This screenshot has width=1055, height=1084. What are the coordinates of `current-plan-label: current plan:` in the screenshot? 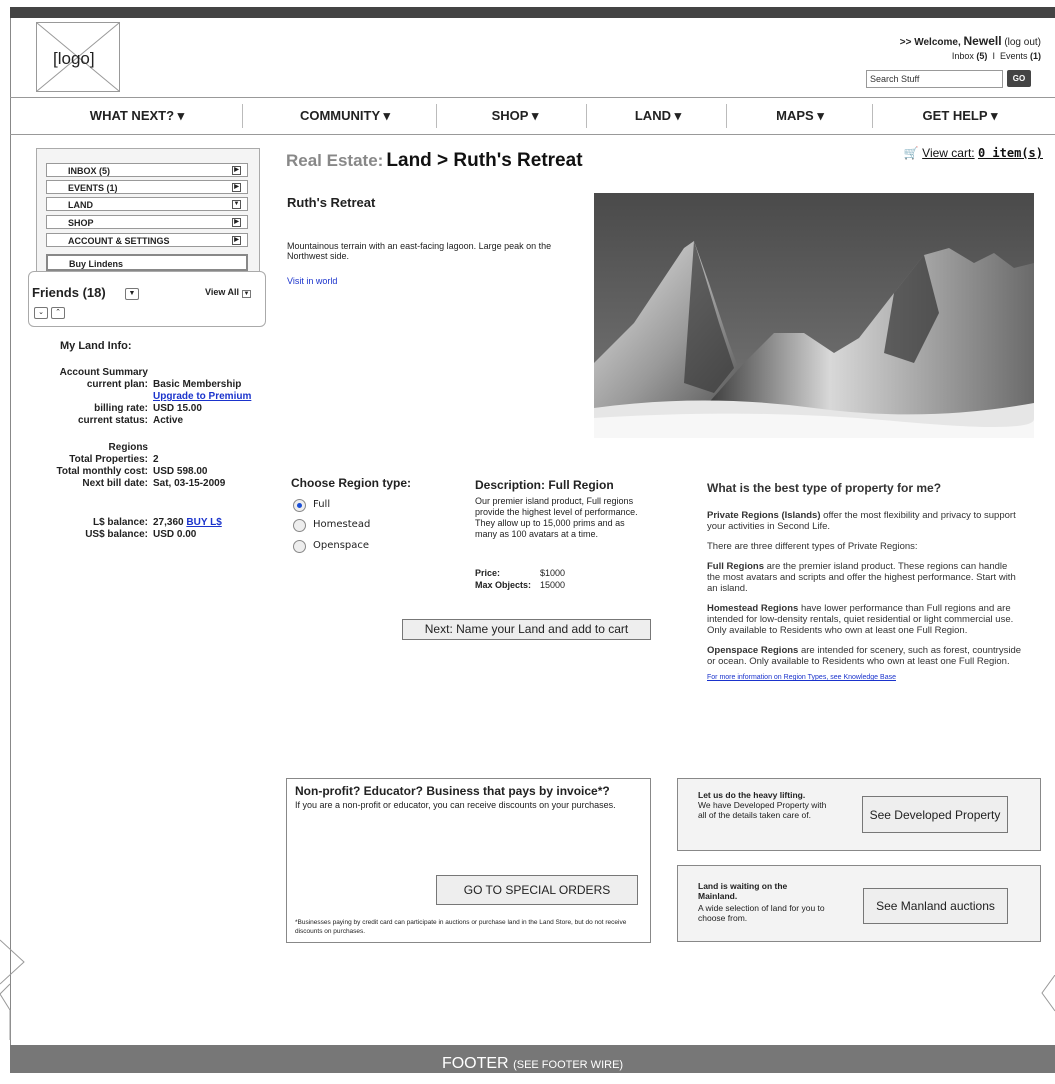 It's located at (117, 384).